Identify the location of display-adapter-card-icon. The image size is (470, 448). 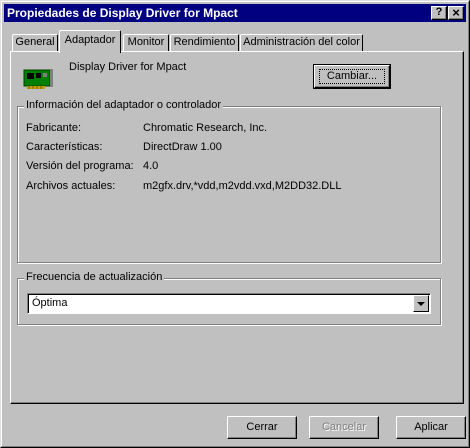
(38, 79).